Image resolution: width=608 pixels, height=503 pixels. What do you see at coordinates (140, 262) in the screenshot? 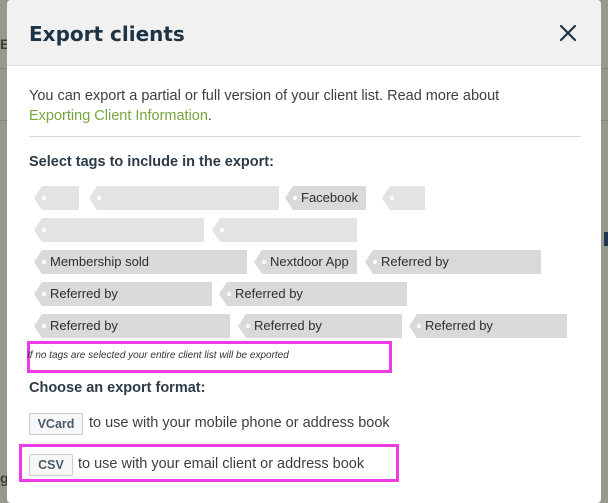
I see `tag-chip-membership-sold: Membership sold` at bounding box center [140, 262].